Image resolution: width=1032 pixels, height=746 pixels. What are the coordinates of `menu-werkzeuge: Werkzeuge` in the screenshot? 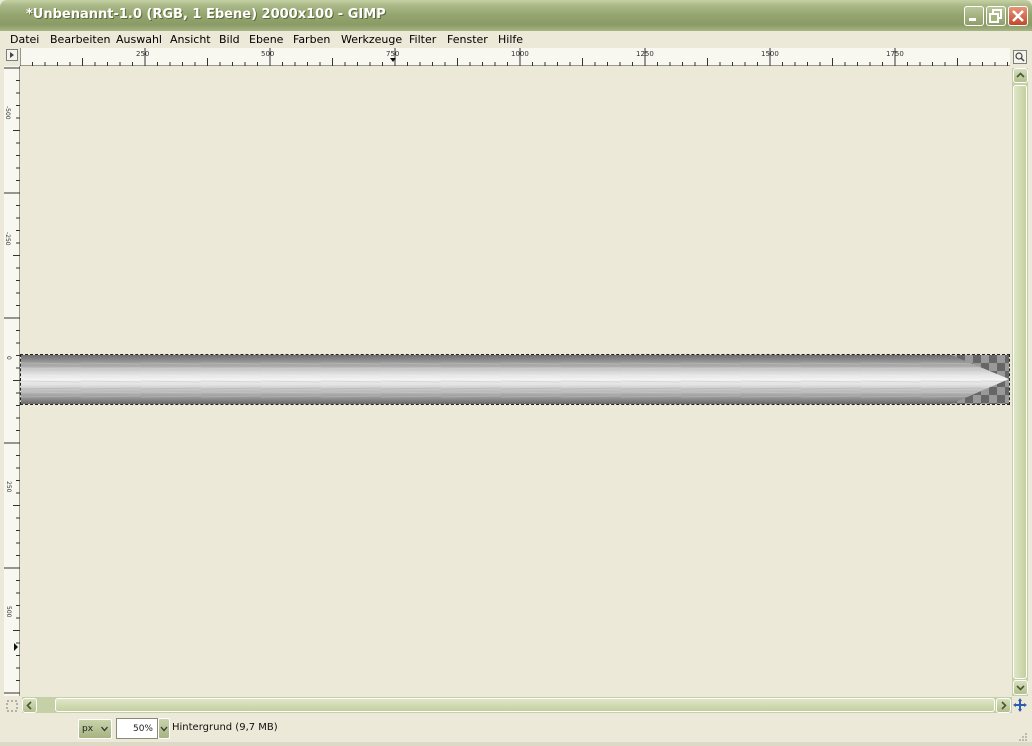 It's located at (371, 39).